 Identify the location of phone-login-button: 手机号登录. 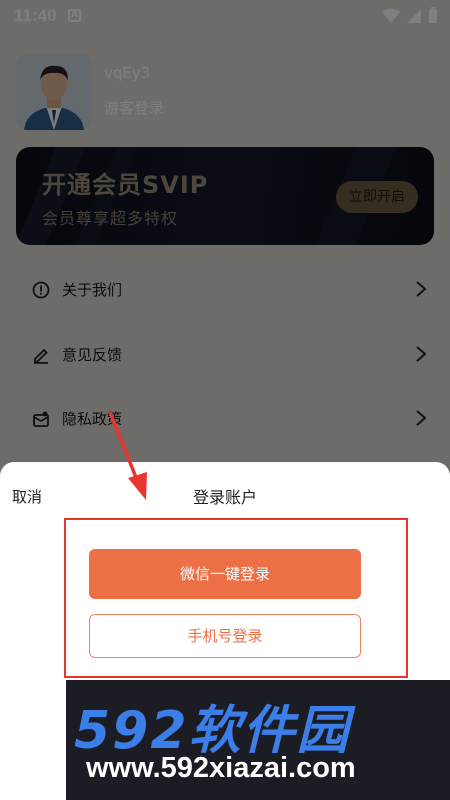
(225, 636).